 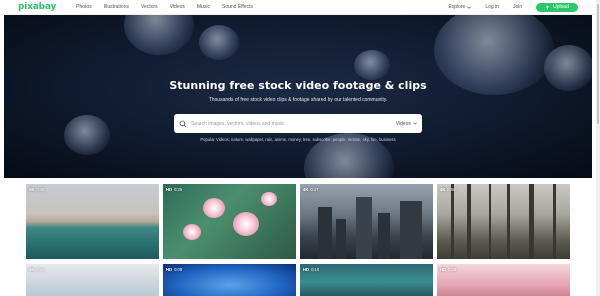 I want to click on video-badge: 4K 0:59, so click(x=448, y=189).